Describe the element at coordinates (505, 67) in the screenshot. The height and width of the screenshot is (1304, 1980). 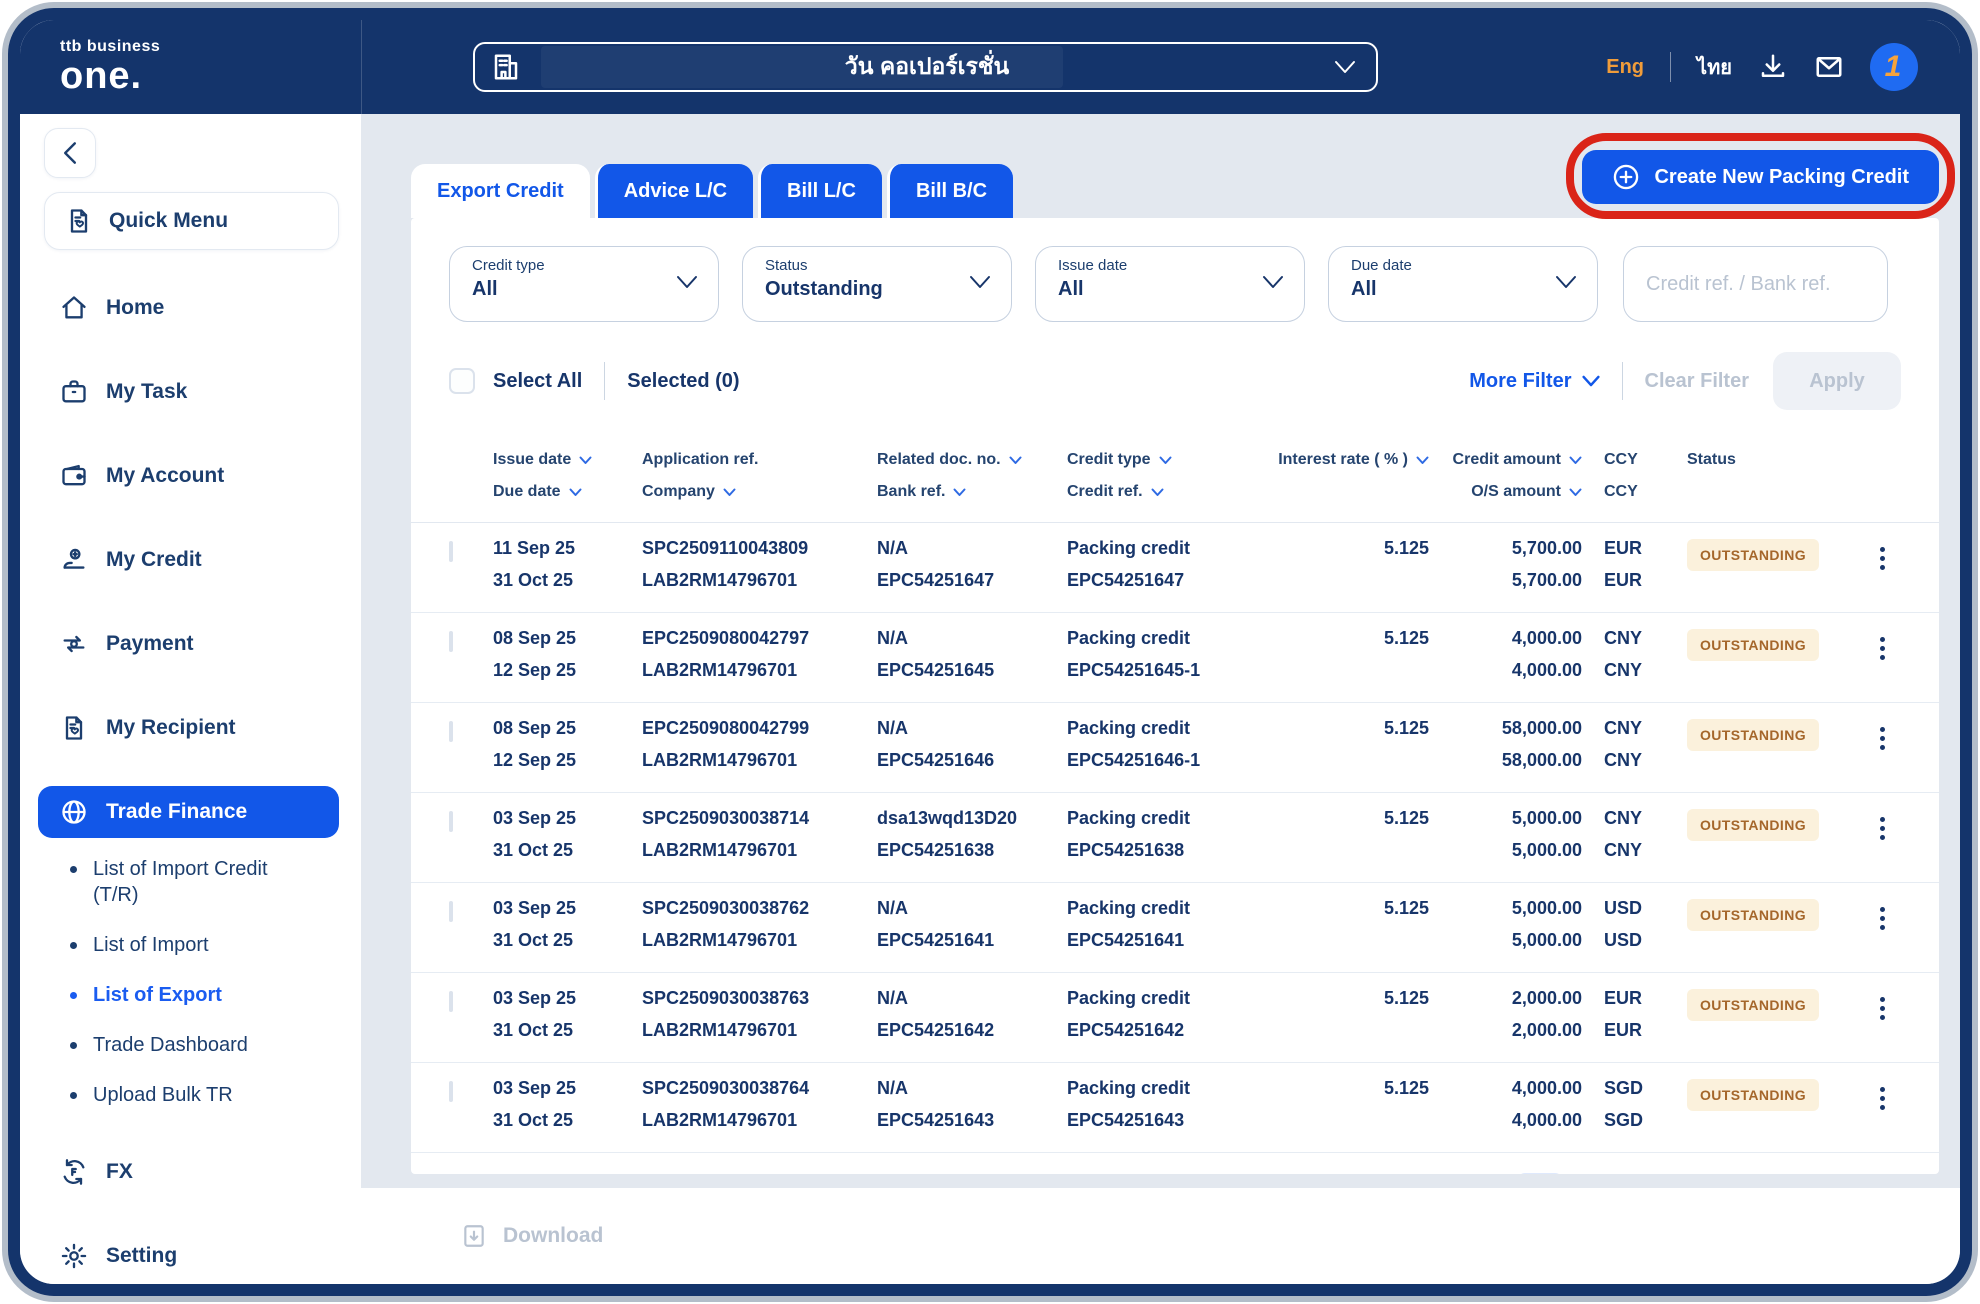
I see `building-icon` at that location.